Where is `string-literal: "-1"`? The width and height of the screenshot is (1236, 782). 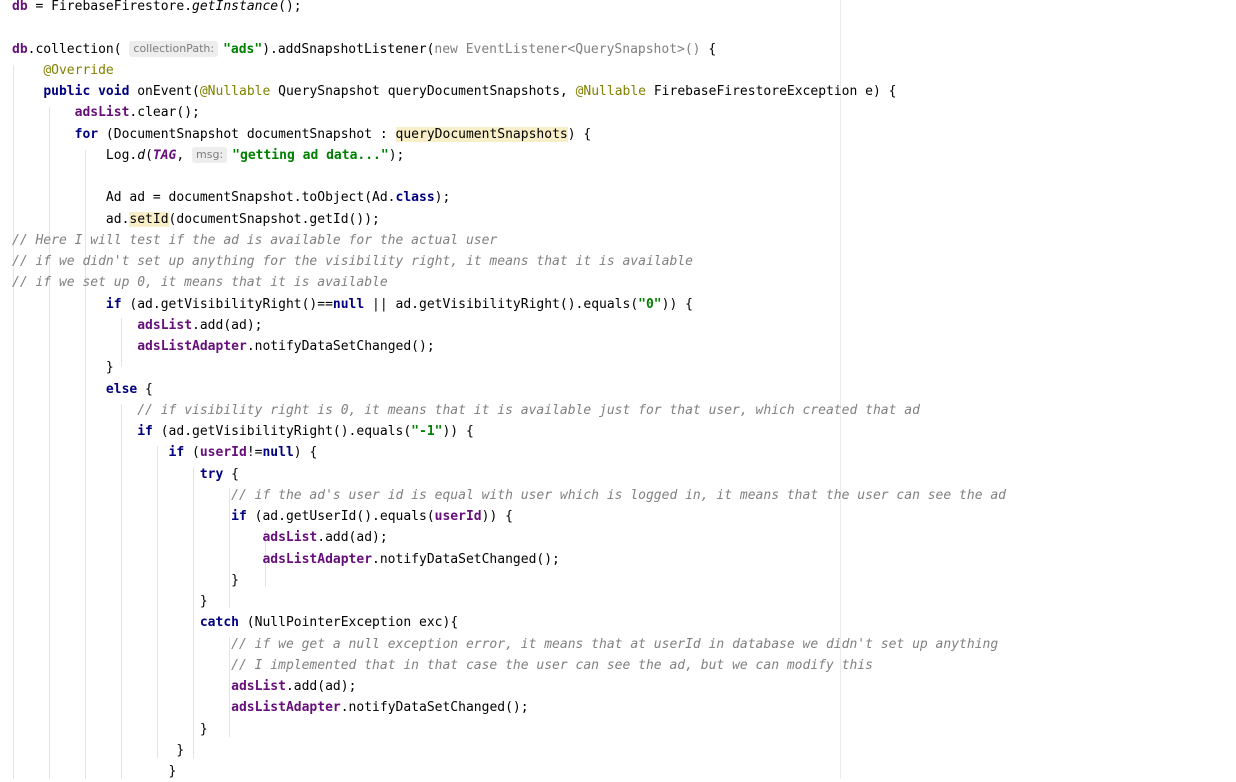 string-literal: "-1" is located at coordinates (427, 431).